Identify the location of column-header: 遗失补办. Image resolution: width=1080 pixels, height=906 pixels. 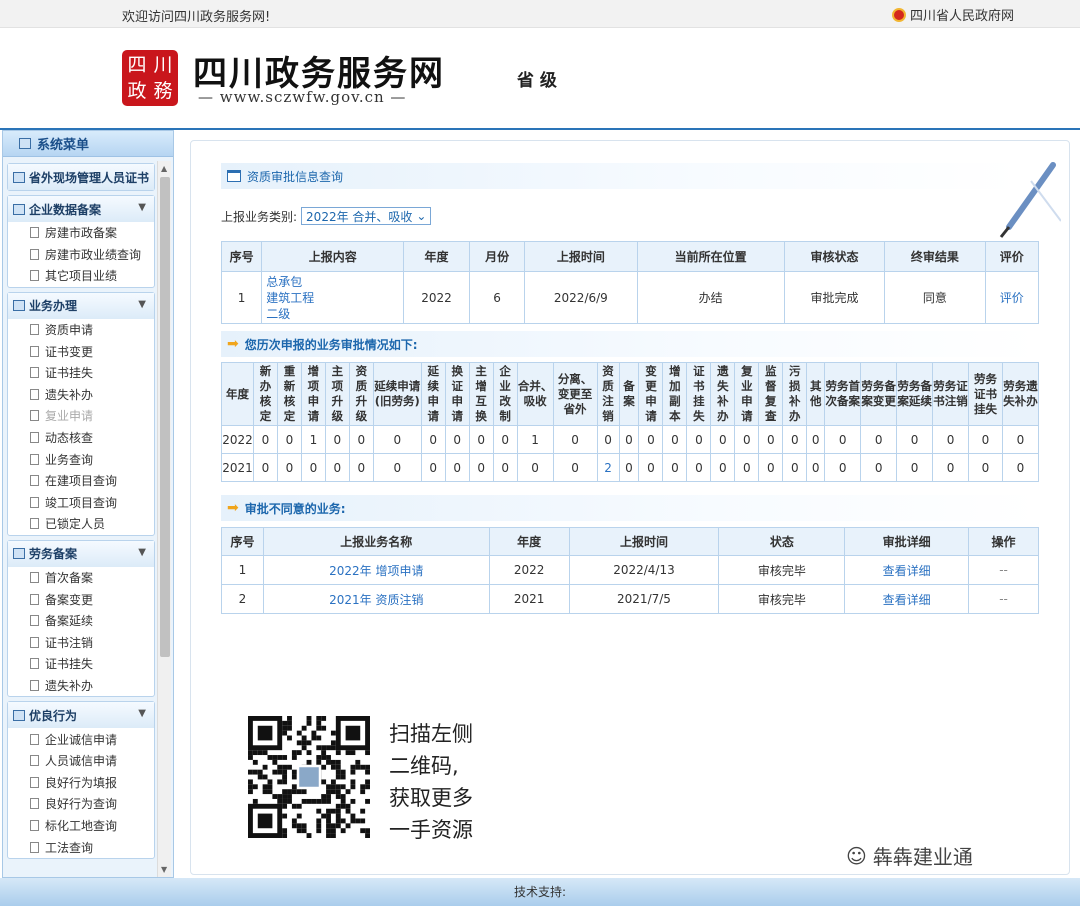
(723, 394).